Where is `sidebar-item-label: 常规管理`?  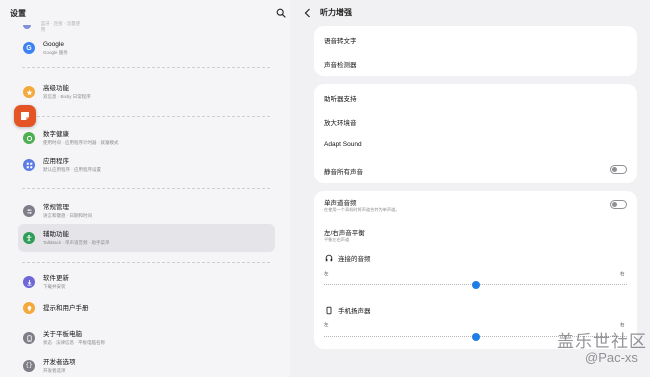 sidebar-item-label: 常规管理 is located at coordinates (56, 207).